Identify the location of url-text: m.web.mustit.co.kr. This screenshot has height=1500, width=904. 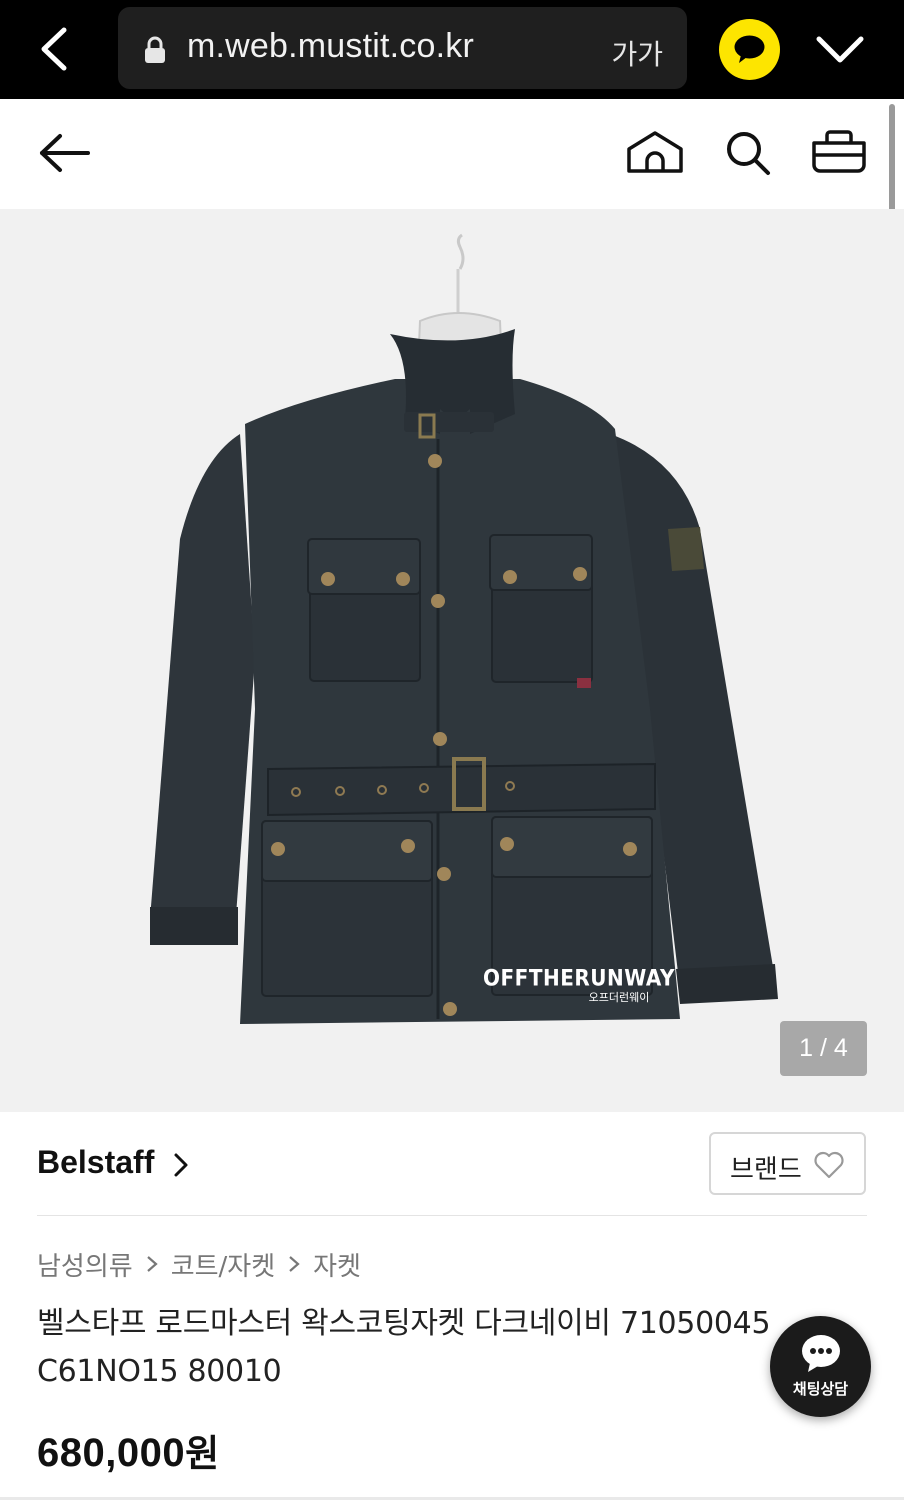
(330, 46).